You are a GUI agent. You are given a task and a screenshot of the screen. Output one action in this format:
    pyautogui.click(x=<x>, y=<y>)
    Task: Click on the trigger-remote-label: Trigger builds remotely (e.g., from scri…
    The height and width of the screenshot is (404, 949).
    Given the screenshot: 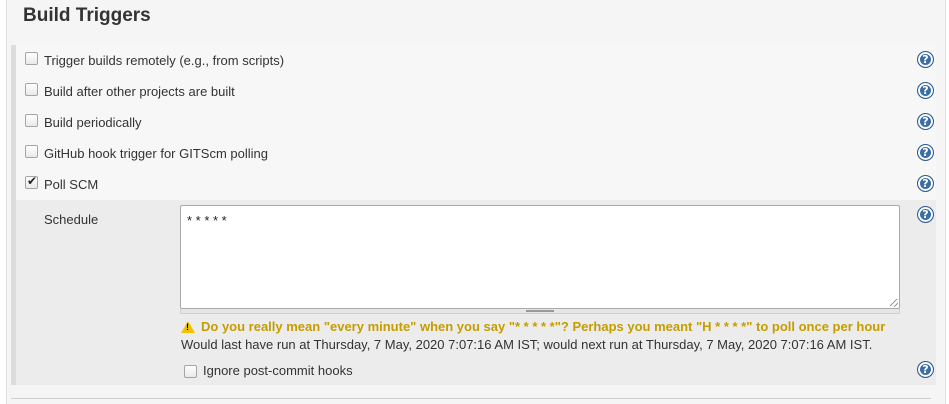 What is the action you would take?
    pyautogui.click(x=164, y=60)
    